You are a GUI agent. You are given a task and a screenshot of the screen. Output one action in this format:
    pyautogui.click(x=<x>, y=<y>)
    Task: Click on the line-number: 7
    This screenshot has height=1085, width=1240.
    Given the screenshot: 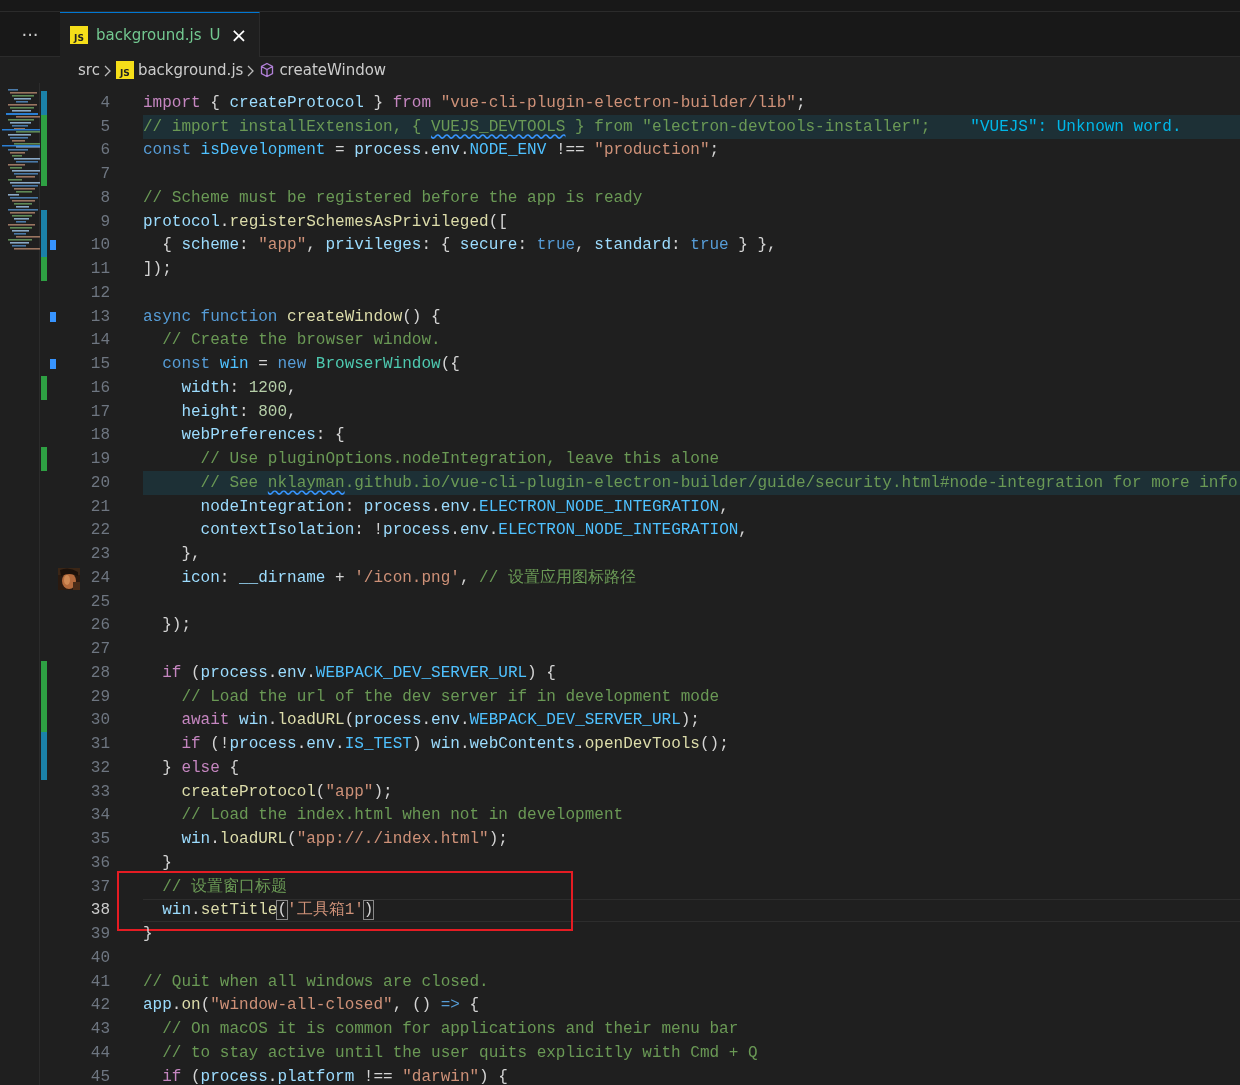 What is the action you would take?
    pyautogui.click(x=104, y=175)
    